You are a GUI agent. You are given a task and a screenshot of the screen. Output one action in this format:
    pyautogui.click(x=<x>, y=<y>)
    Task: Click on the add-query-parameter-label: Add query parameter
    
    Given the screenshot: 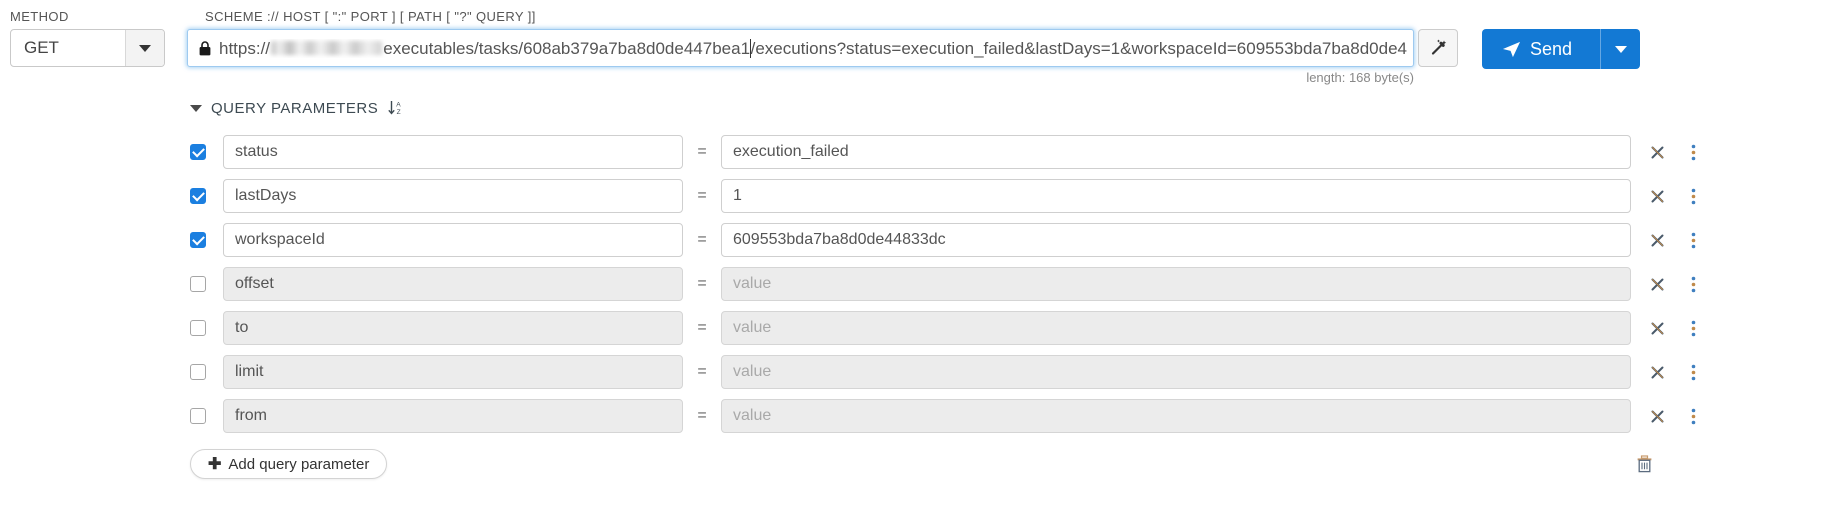 What is the action you would take?
    pyautogui.click(x=299, y=464)
    